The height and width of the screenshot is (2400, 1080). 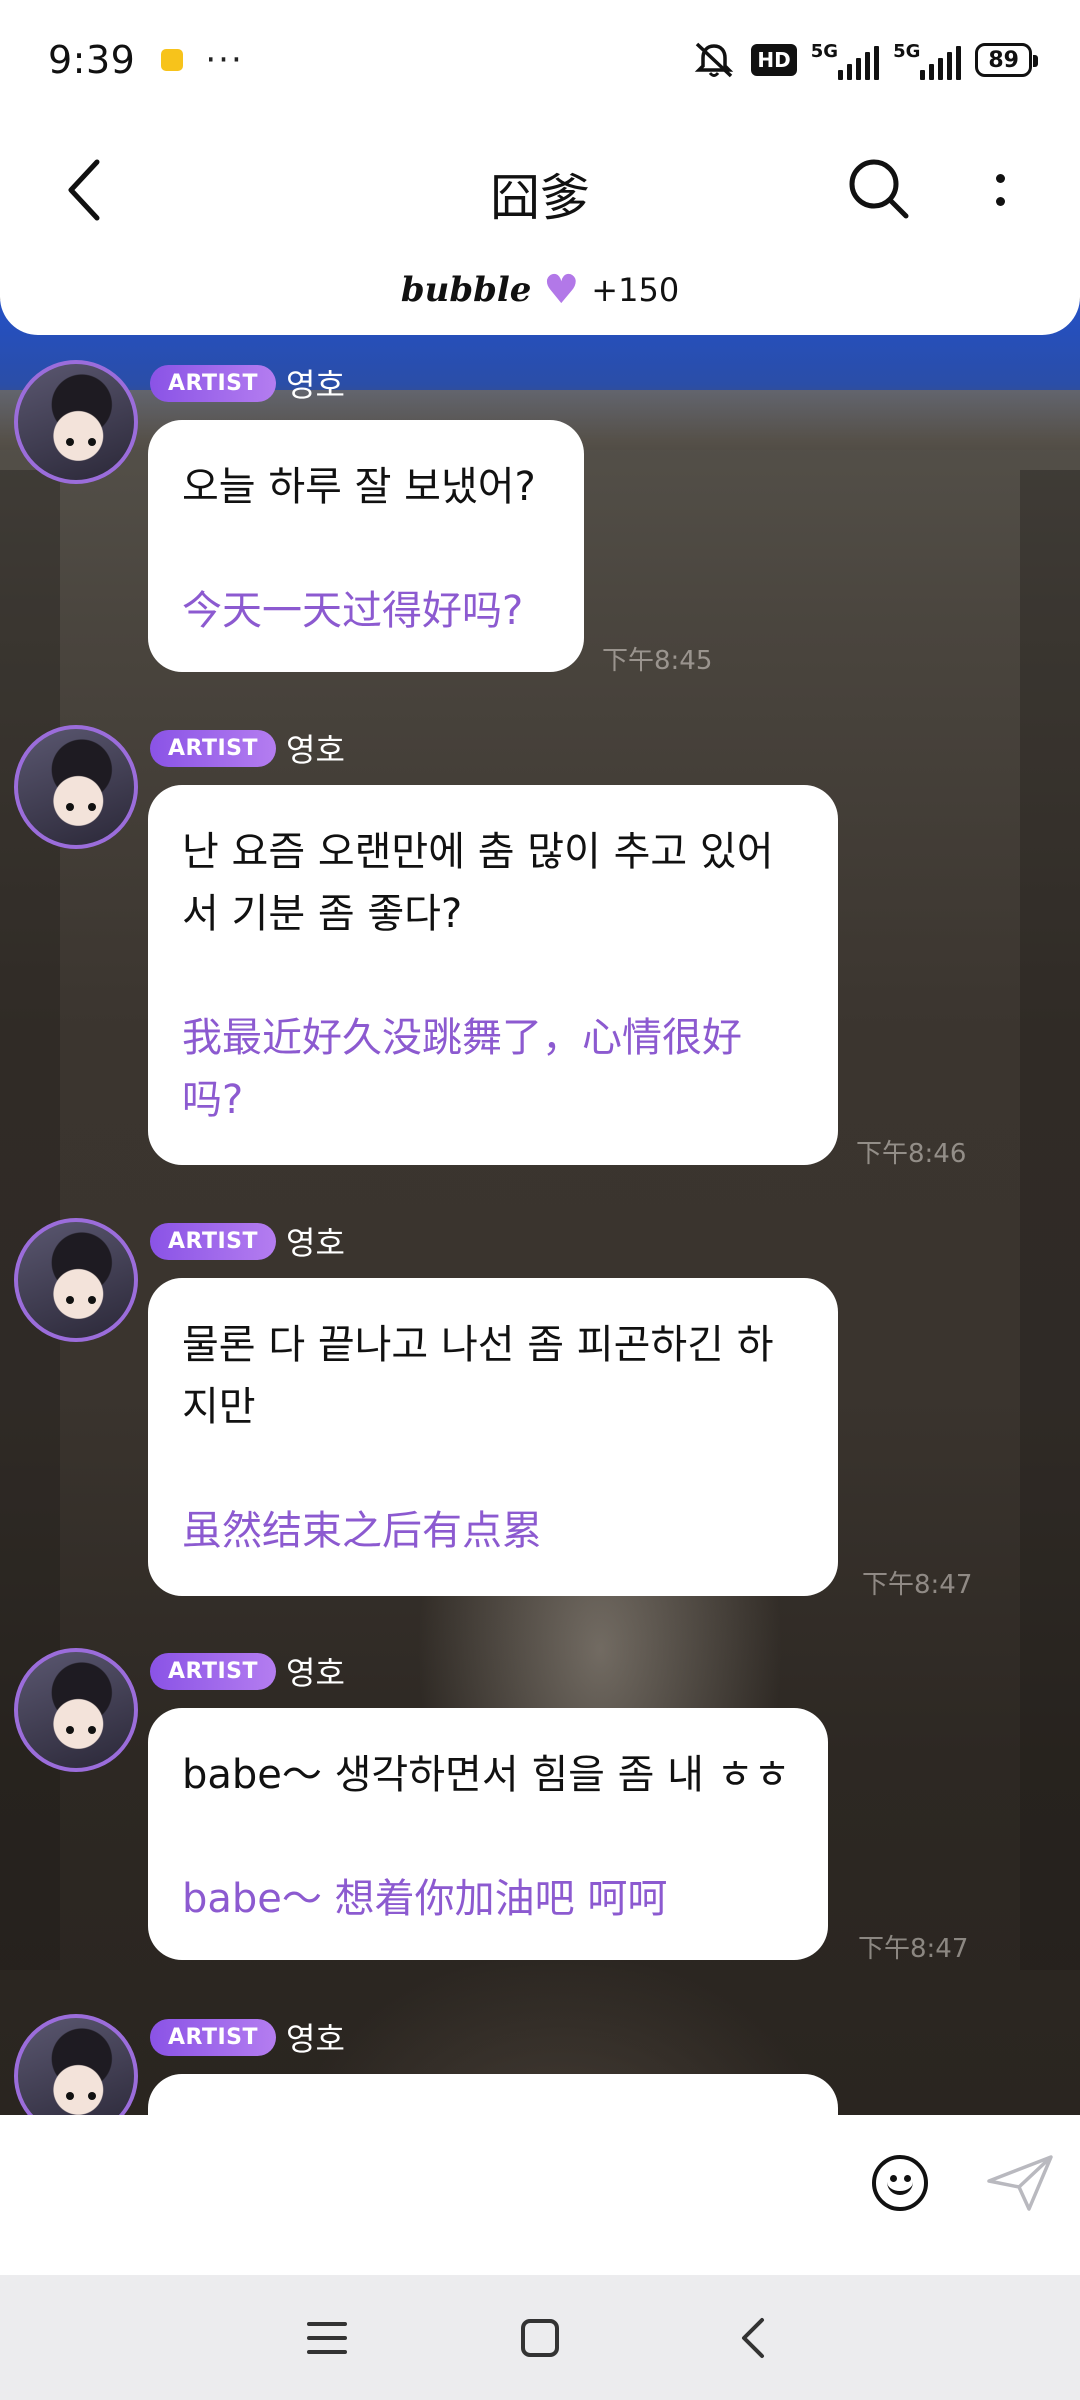 I want to click on message-text-chinese: 我最近好久没跳舞了，心情很好 吗?, so click(x=462, y=1069).